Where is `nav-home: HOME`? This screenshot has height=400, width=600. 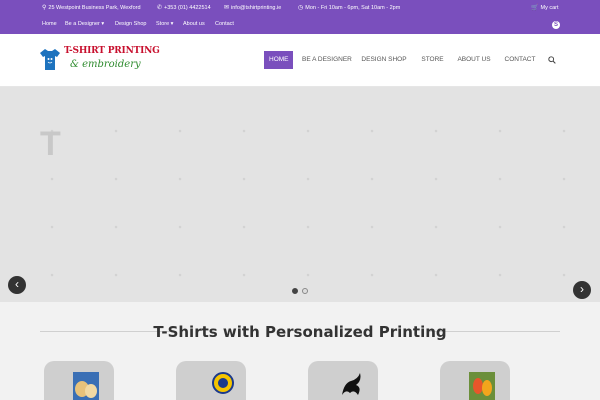
nav-home: HOME is located at coordinates (278, 60).